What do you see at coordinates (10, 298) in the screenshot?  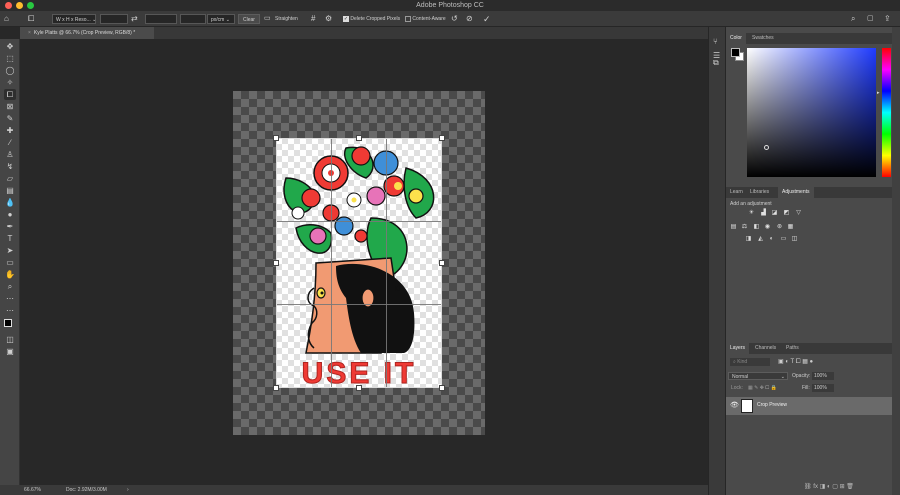 I see `more-tools-icon: ⋯` at bounding box center [10, 298].